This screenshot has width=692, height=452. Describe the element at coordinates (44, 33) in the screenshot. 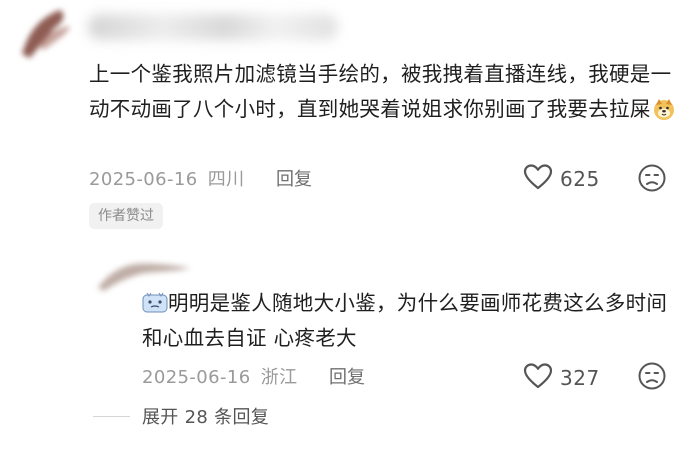

I see `avatar` at that location.